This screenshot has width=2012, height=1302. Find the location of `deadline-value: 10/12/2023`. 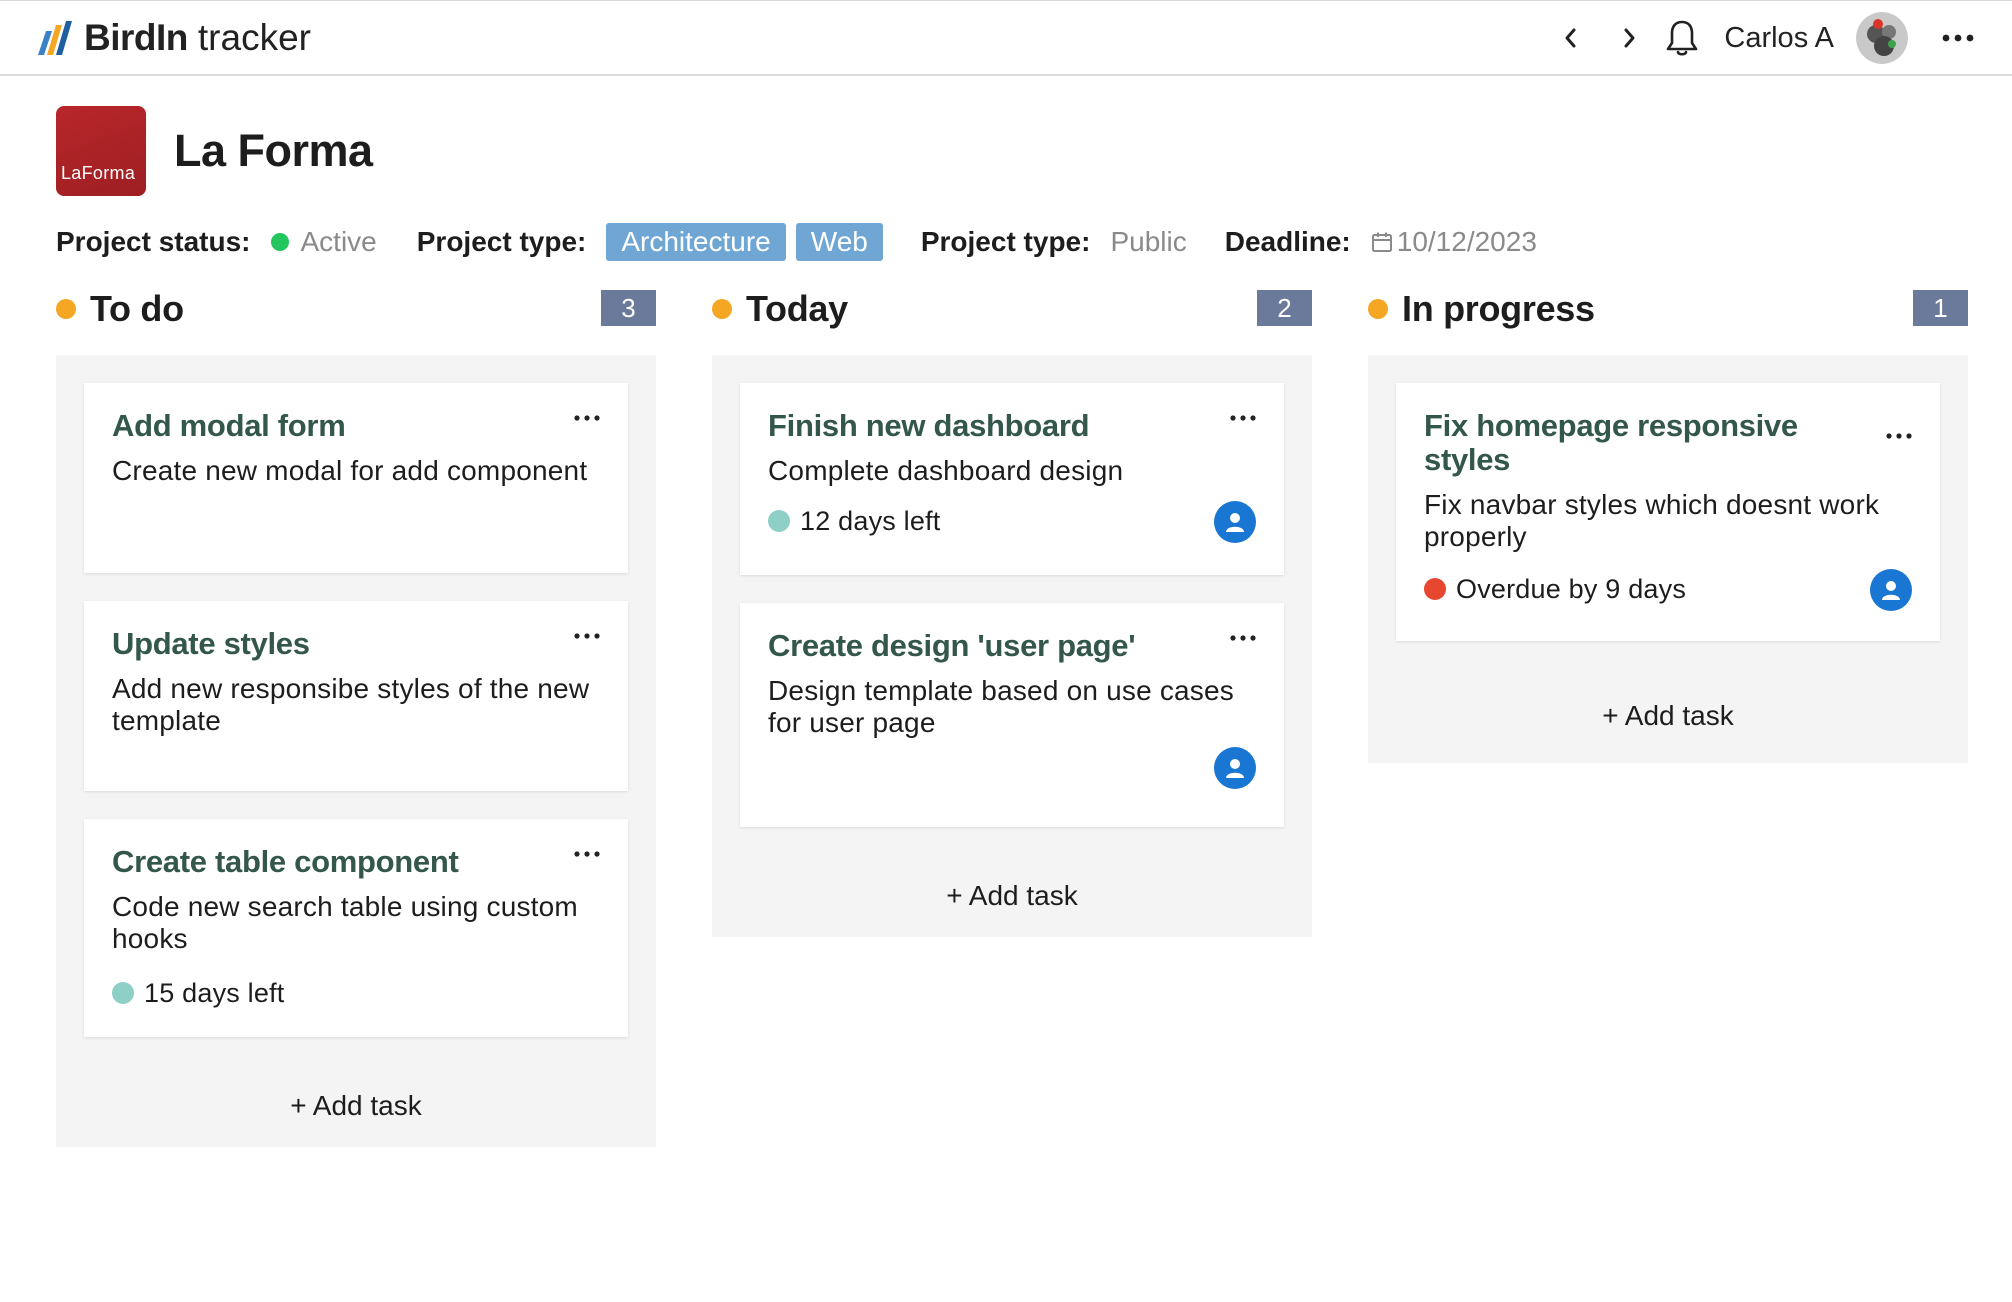

deadline-value: 10/12/2023 is located at coordinates (1466, 241).